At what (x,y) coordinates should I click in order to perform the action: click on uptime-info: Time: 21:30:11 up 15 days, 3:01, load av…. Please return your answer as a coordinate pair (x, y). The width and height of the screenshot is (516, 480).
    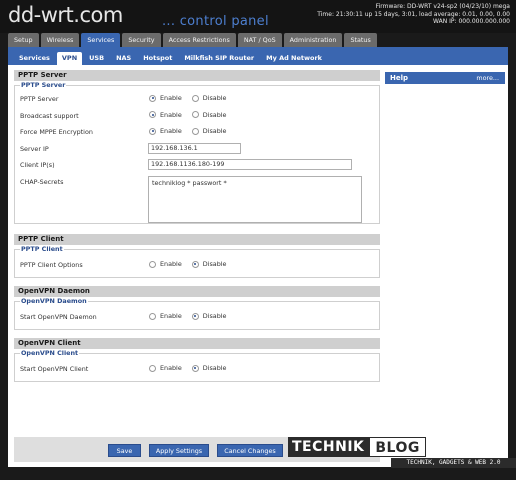
    Looking at the image, I should click on (413, 14).